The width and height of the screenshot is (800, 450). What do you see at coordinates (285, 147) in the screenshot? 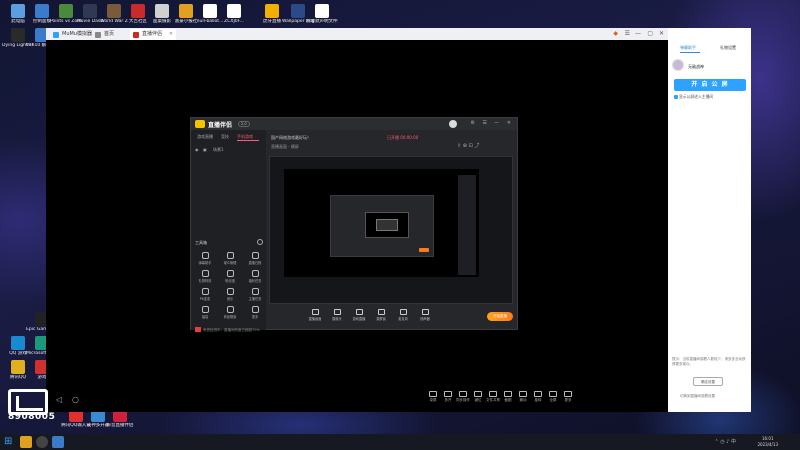
I see `preview-mode: 直播画面 · 横屏` at bounding box center [285, 147].